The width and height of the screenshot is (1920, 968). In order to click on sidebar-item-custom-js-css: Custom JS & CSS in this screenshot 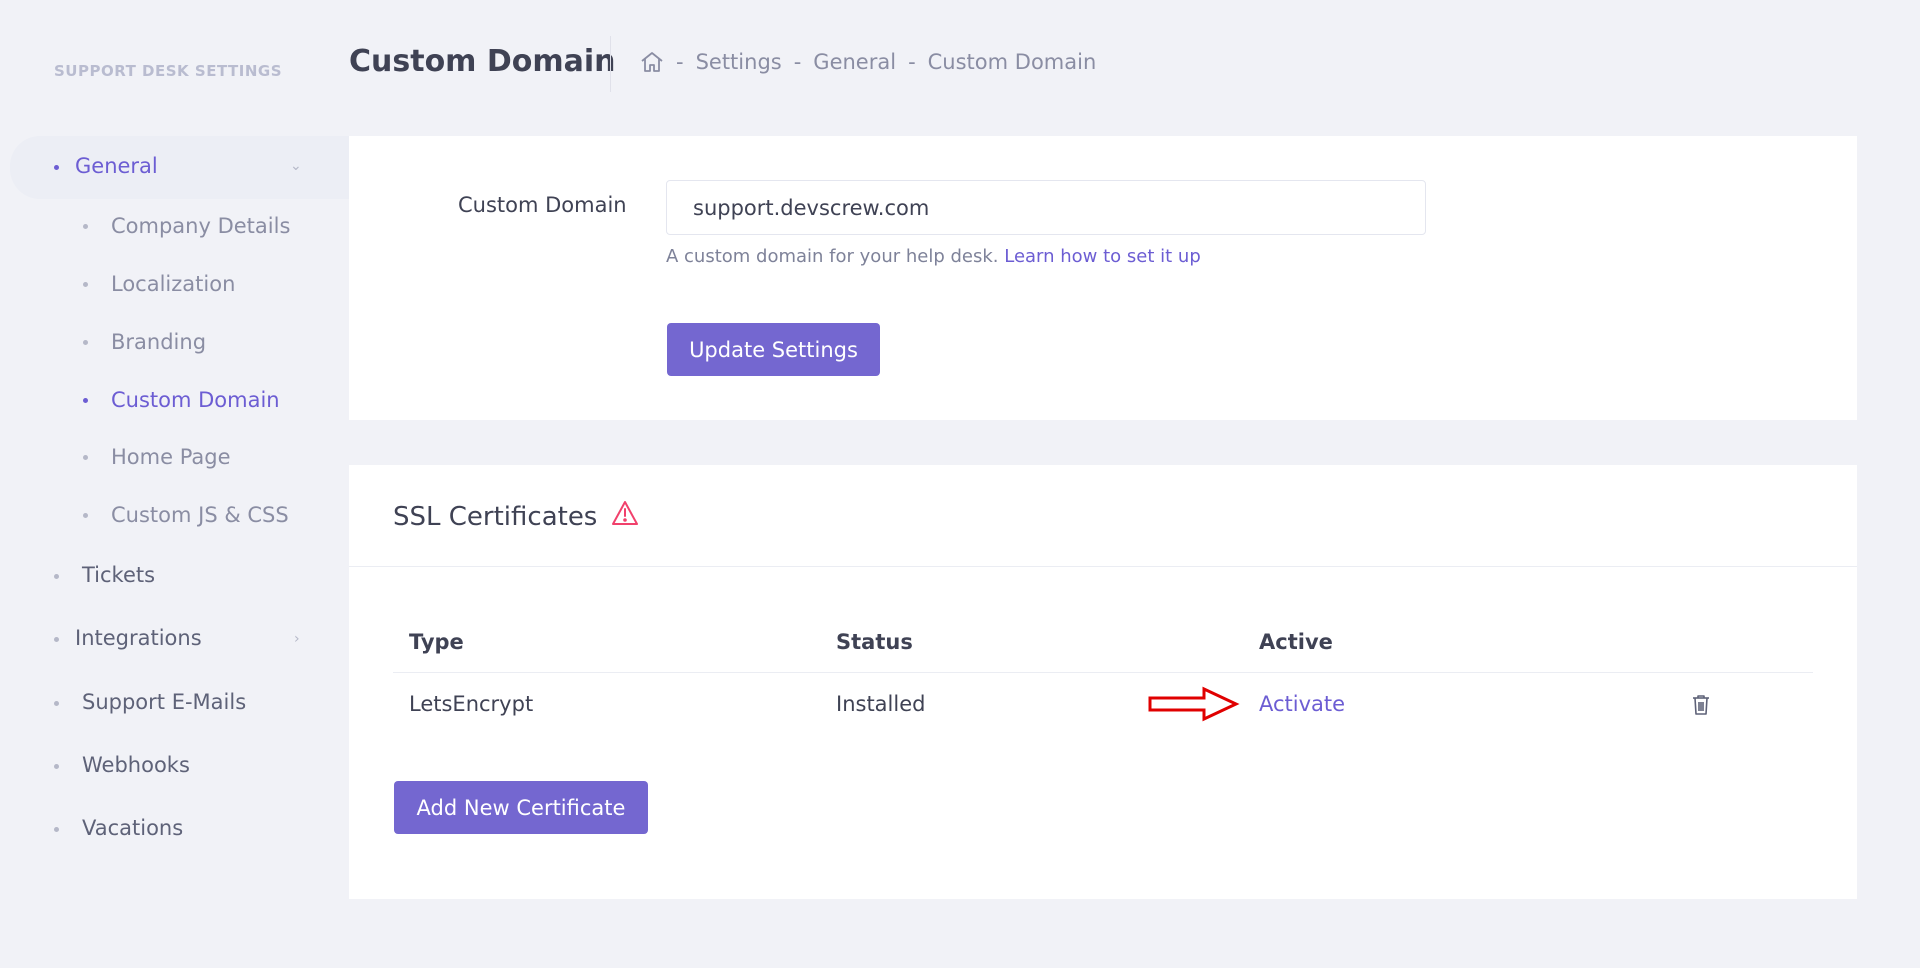, I will do `click(174, 516)`.